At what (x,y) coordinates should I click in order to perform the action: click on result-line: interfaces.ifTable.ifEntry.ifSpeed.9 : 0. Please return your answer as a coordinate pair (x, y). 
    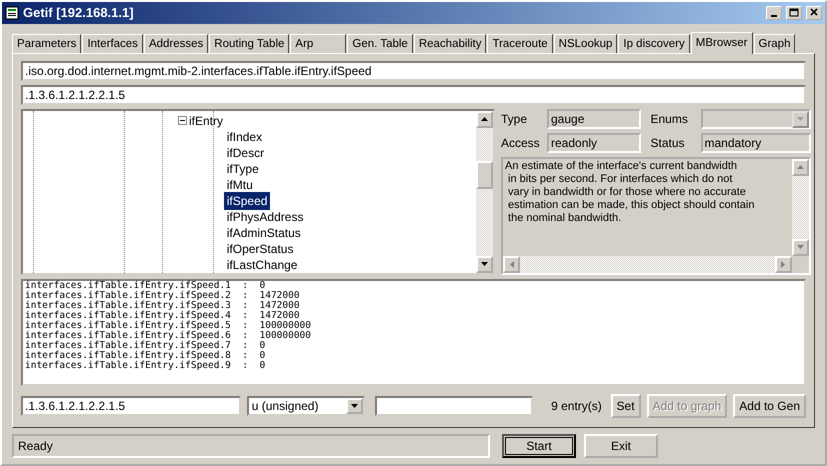
    Looking at the image, I should click on (145, 365).